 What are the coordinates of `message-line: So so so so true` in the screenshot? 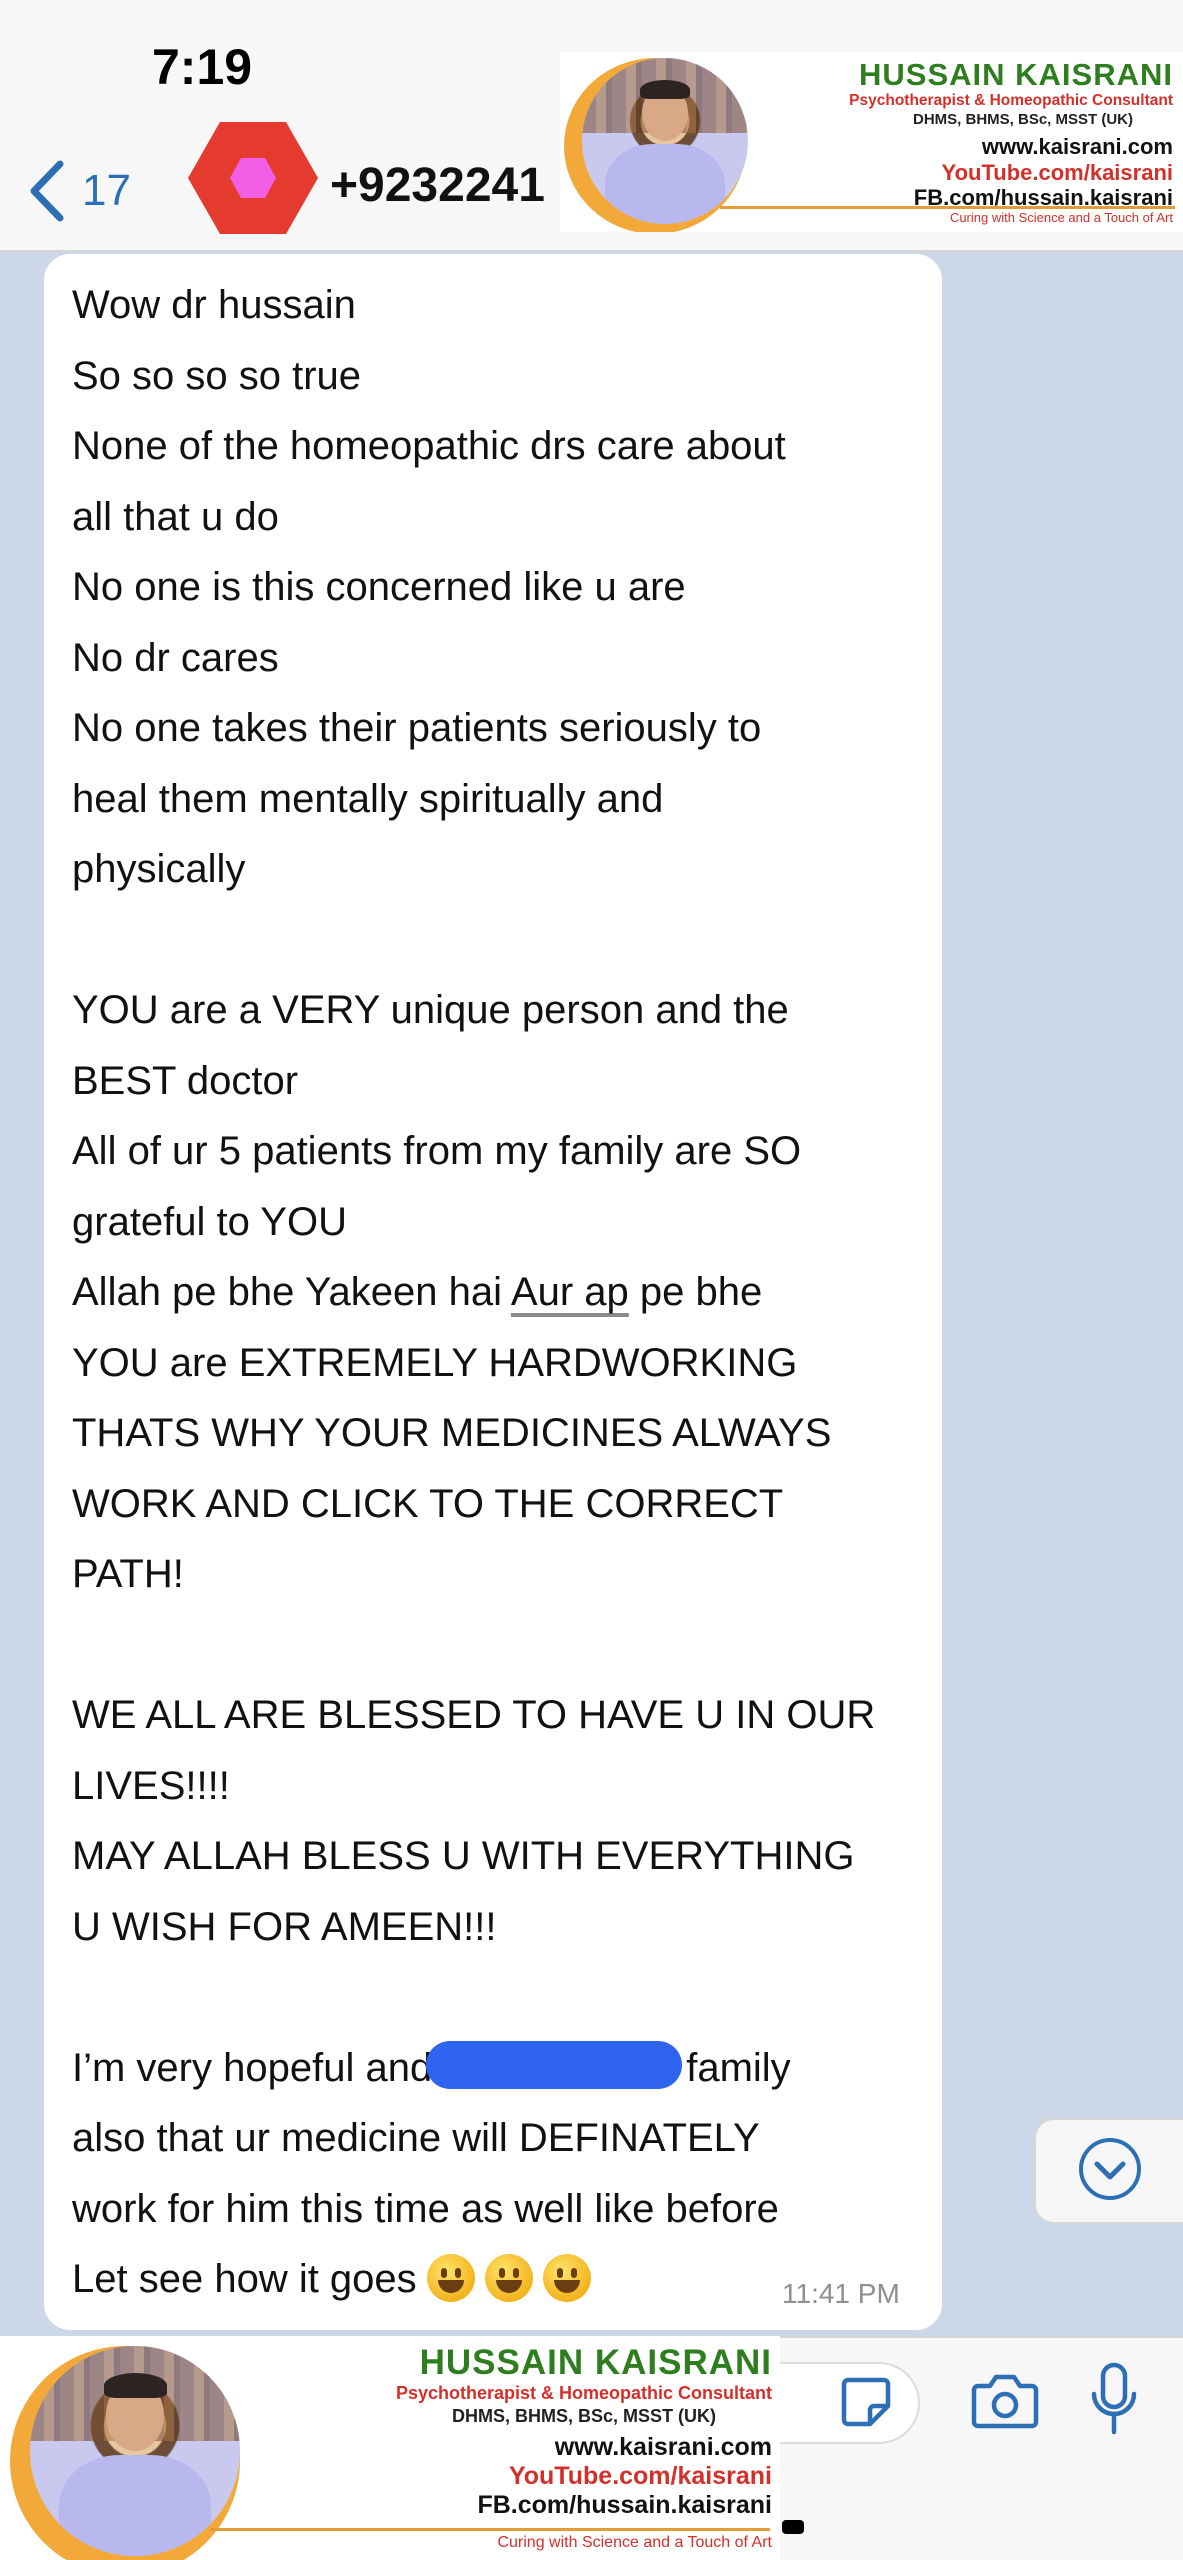 It's located at (217, 375).